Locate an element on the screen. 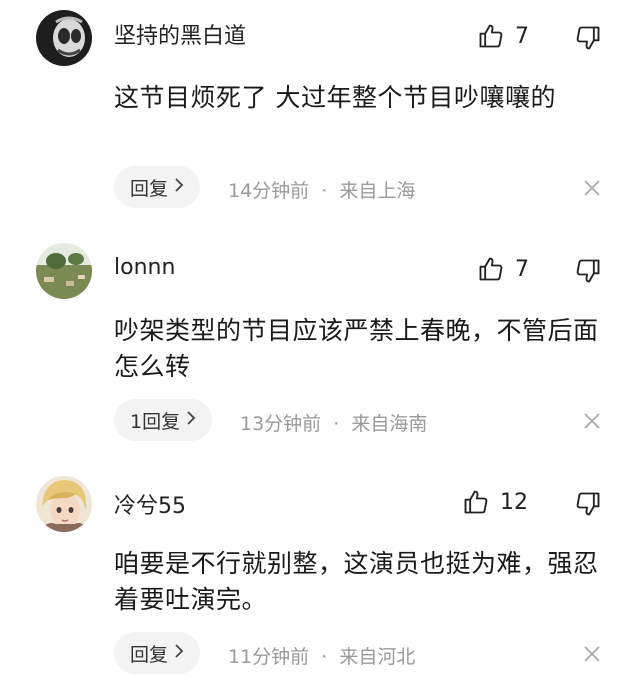 The height and width of the screenshot is (699, 640). comment-meta: 11分钟前 · 来自河北 is located at coordinates (321, 655).